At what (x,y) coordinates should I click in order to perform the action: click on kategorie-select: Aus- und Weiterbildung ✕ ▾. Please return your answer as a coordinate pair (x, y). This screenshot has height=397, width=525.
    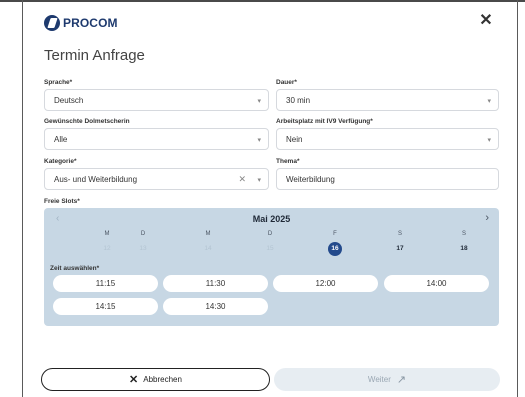
    Looking at the image, I should click on (156, 179).